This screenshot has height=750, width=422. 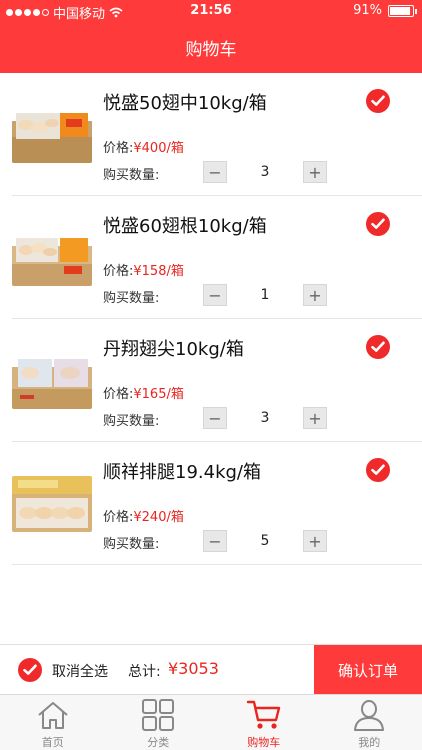 I want to click on home-icon, so click(x=53, y=715).